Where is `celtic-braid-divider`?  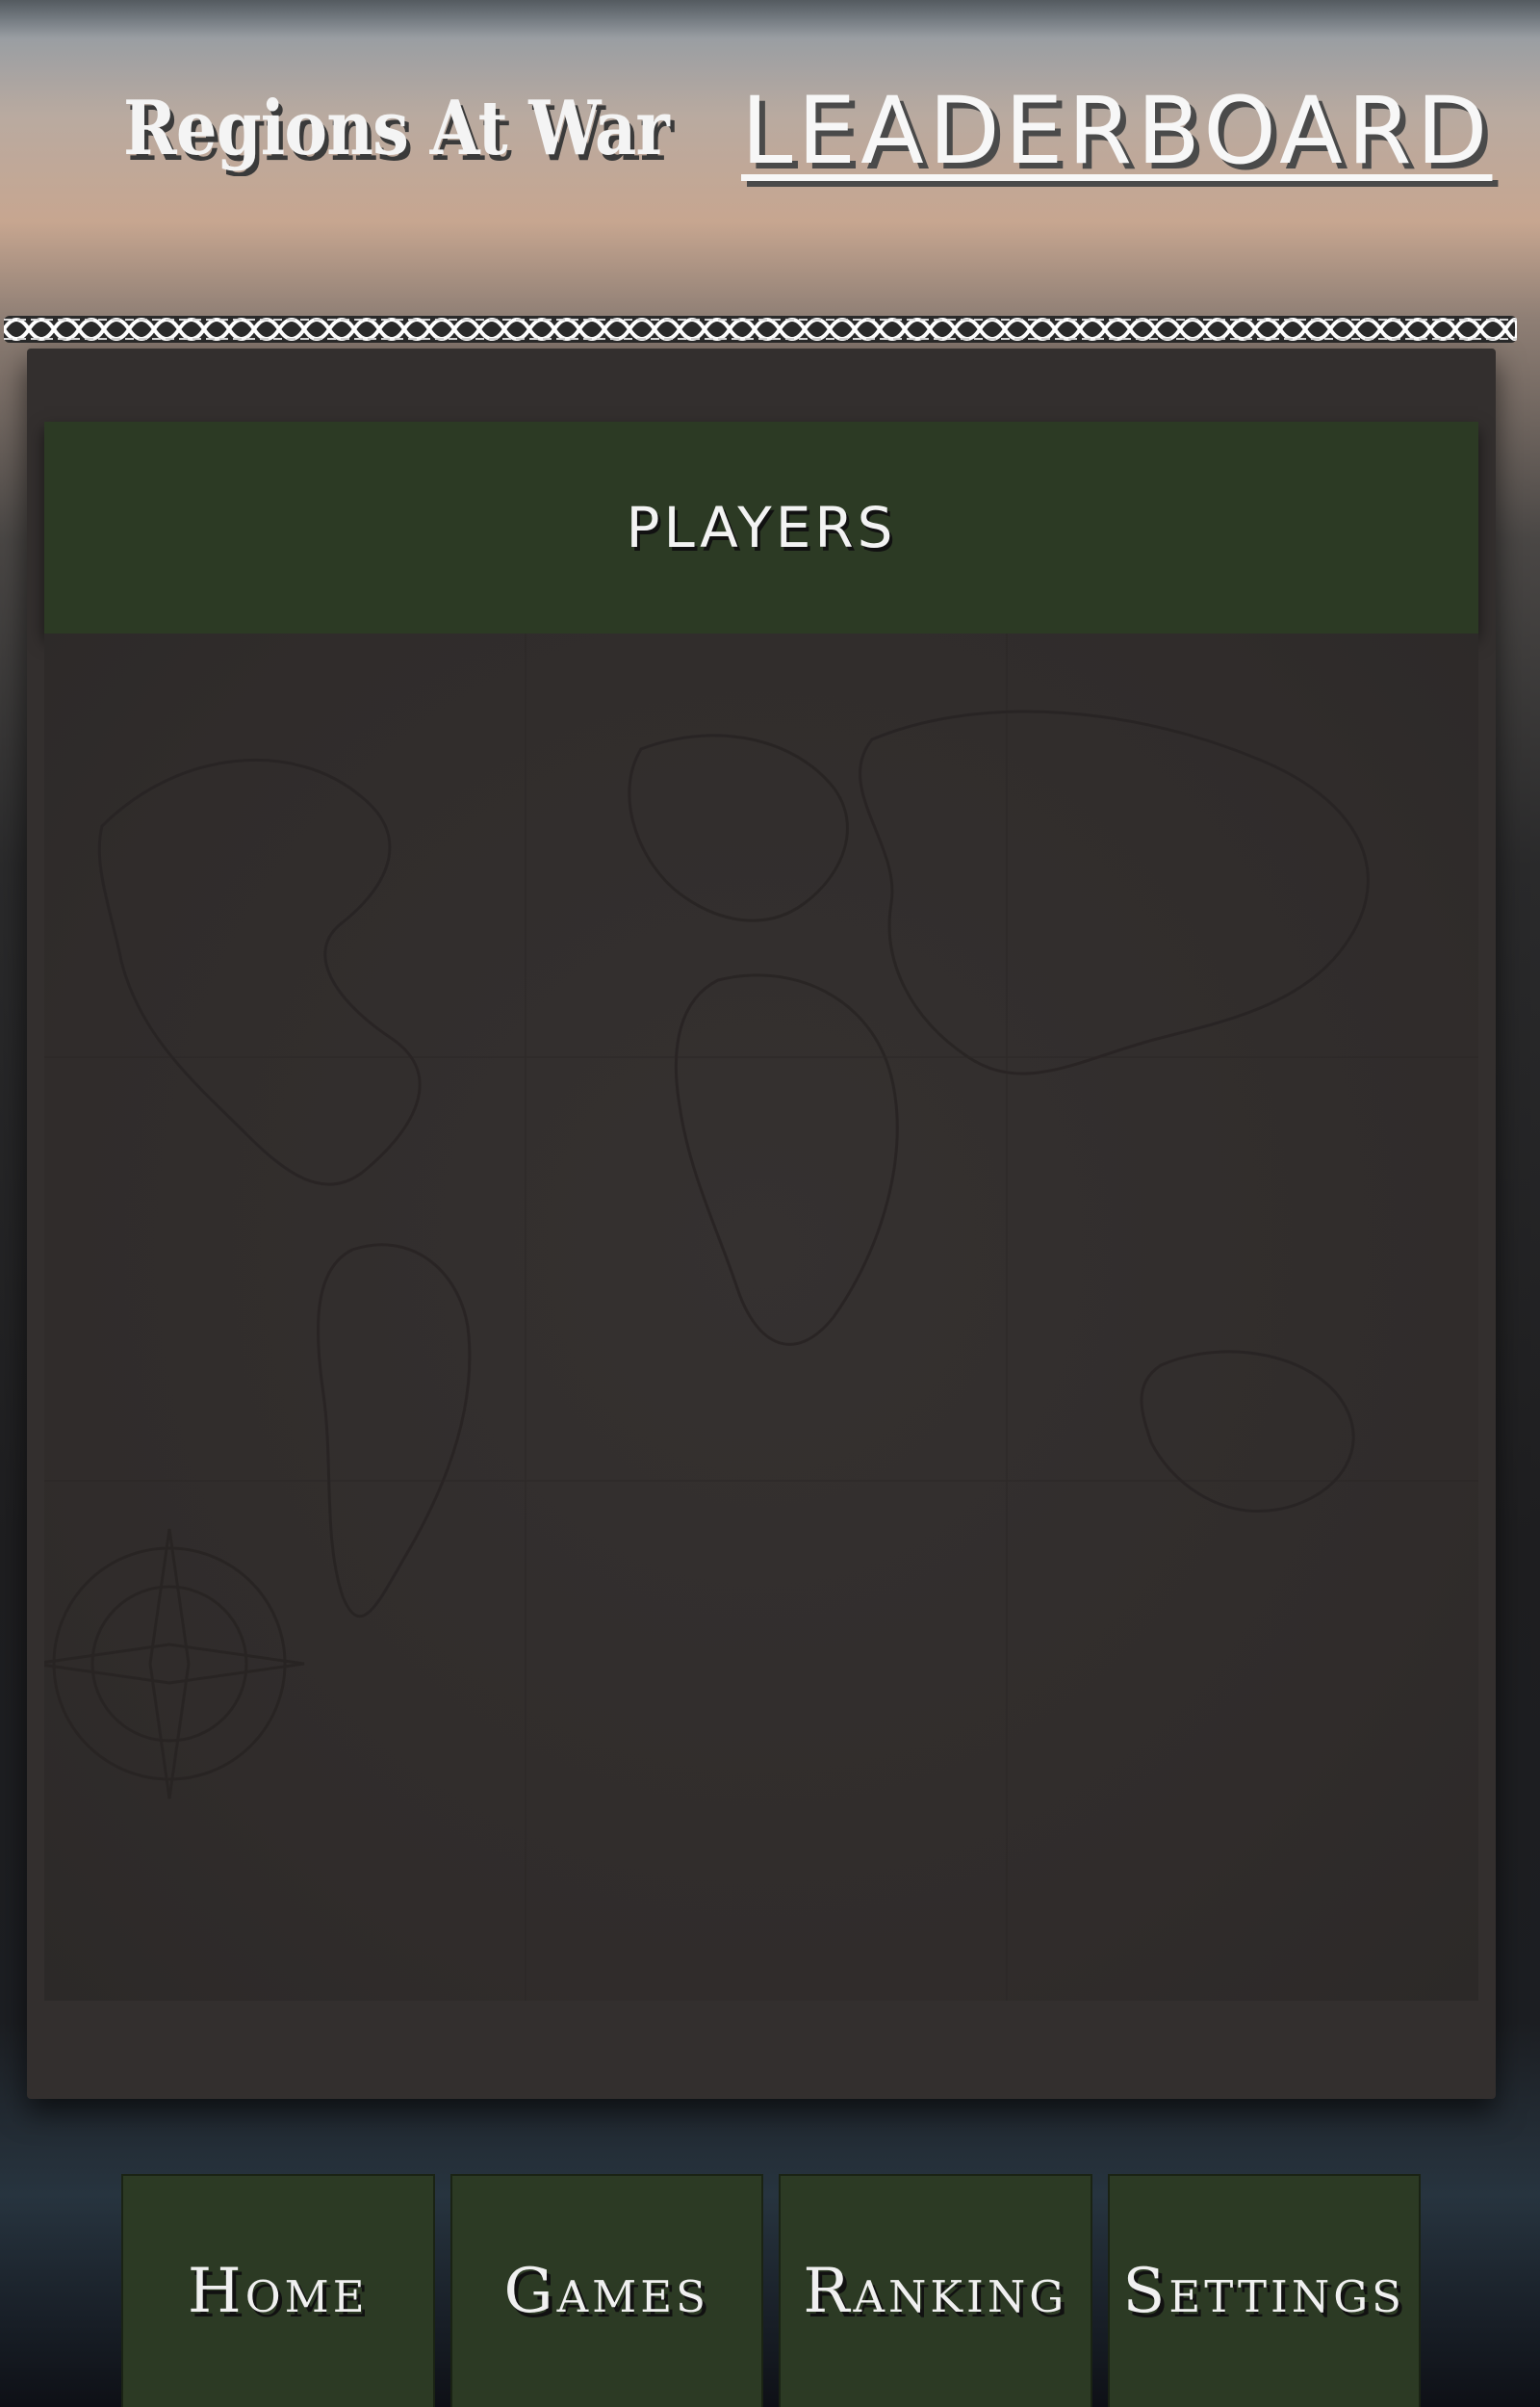
celtic-braid-divider is located at coordinates (760, 329).